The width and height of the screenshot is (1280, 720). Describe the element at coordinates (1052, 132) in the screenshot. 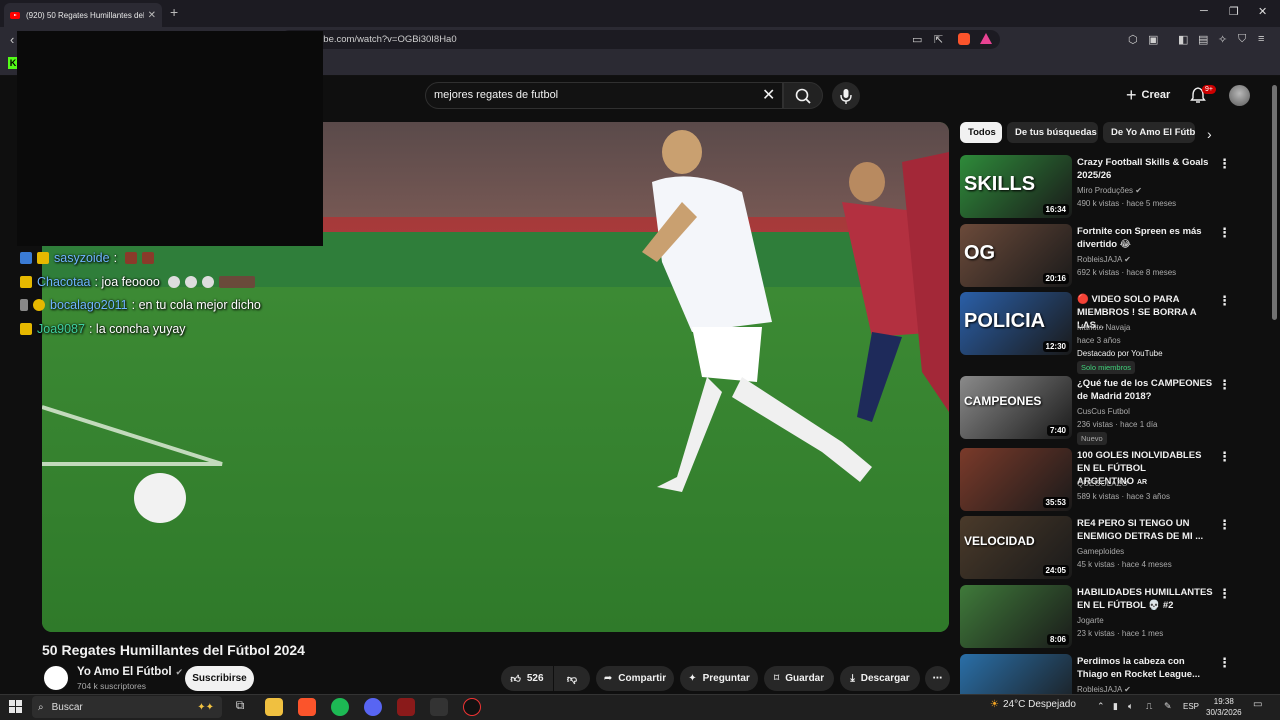

I see `chip-from-searches: De tus búsquedas` at that location.